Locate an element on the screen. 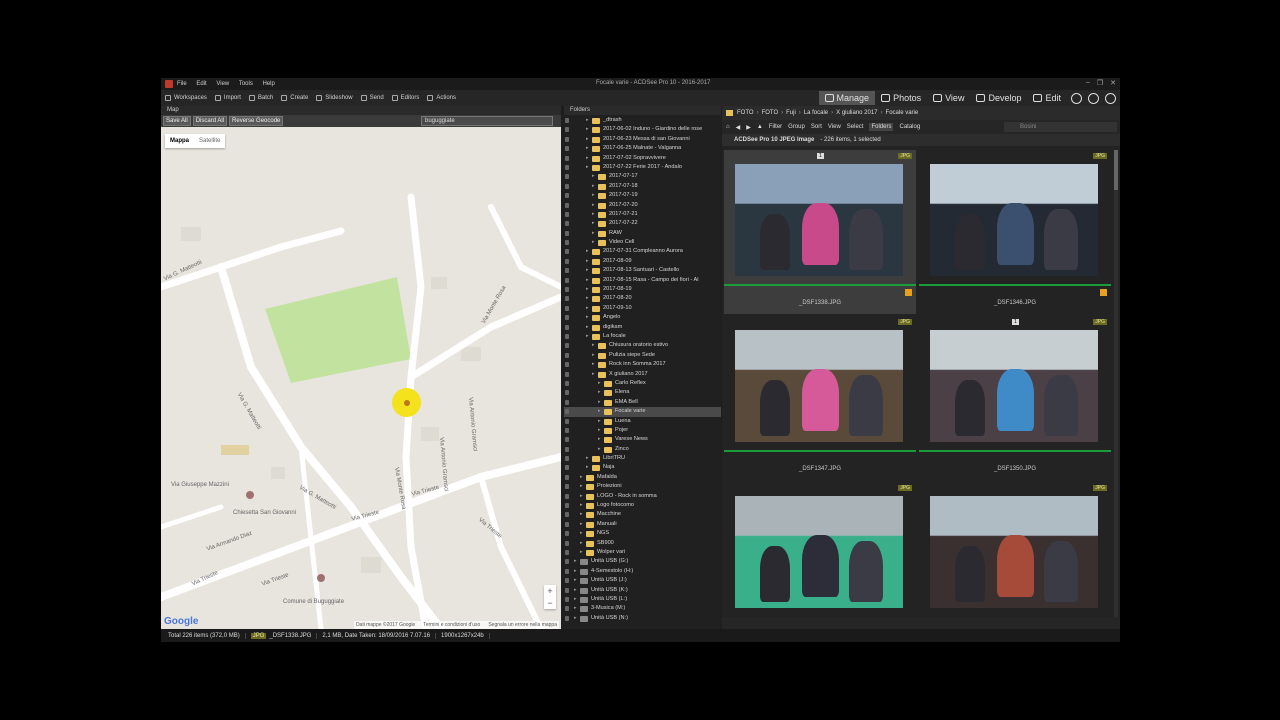 Image resolution: width=1280 pixels, height=720 pixels. folder-item: ▸ Macchine is located at coordinates (642, 514).